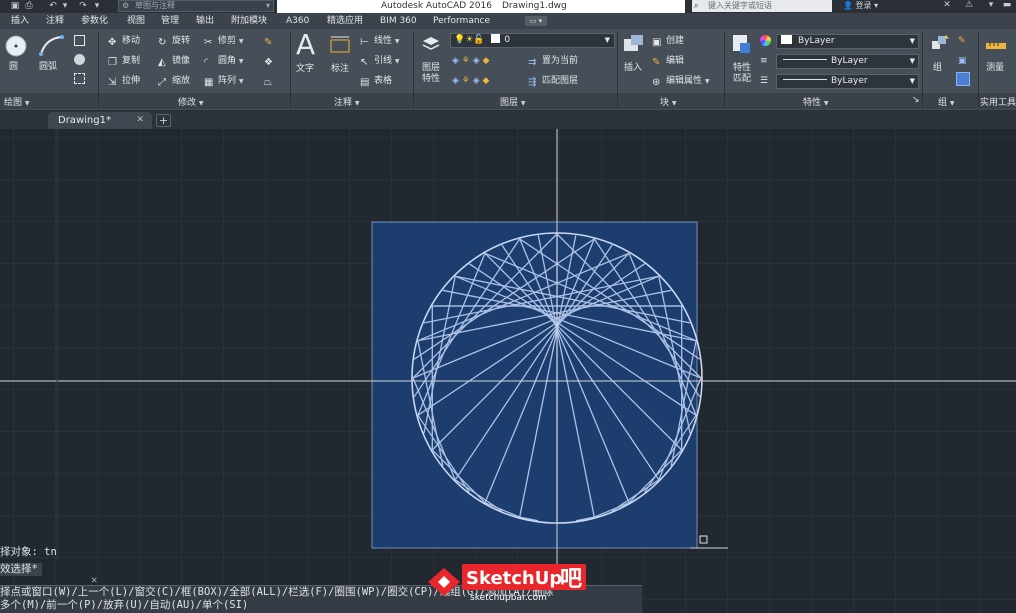 Image resolution: width=1016 pixels, height=613 pixels. What do you see at coordinates (876, 5) in the screenshot?
I see `chevron-down-icon: ▾` at bounding box center [876, 5].